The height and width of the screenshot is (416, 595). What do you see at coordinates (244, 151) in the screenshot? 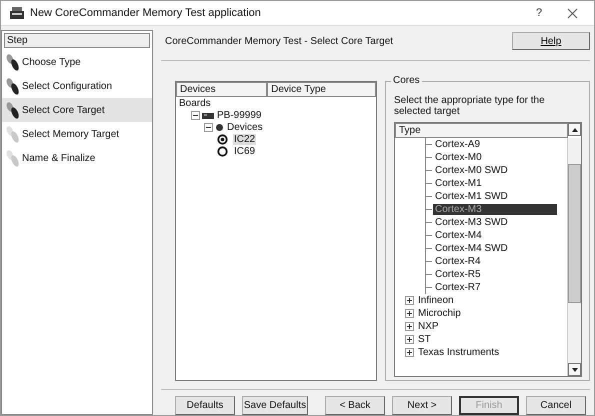
I see `tree-item: IC69` at bounding box center [244, 151].